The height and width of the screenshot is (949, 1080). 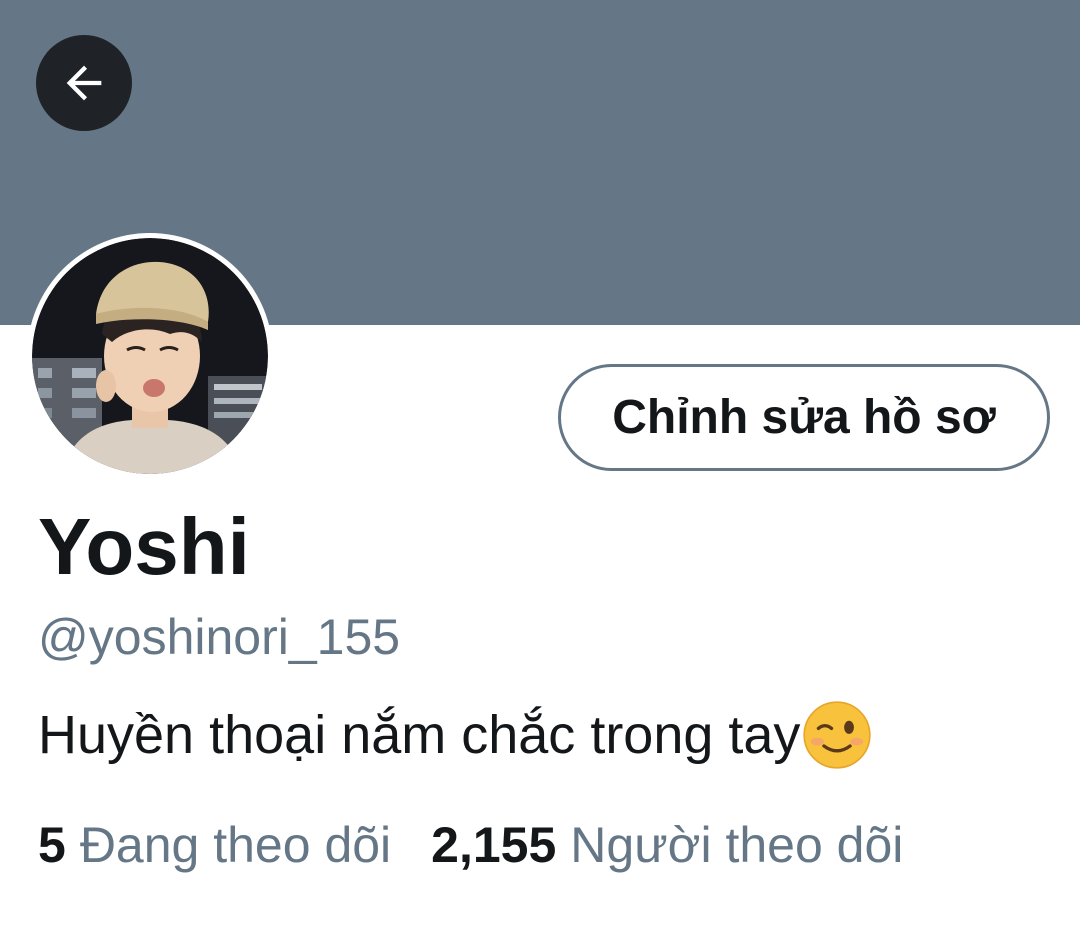 I want to click on following-link: 5 Đang theo dõi, so click(x=214, y=845).